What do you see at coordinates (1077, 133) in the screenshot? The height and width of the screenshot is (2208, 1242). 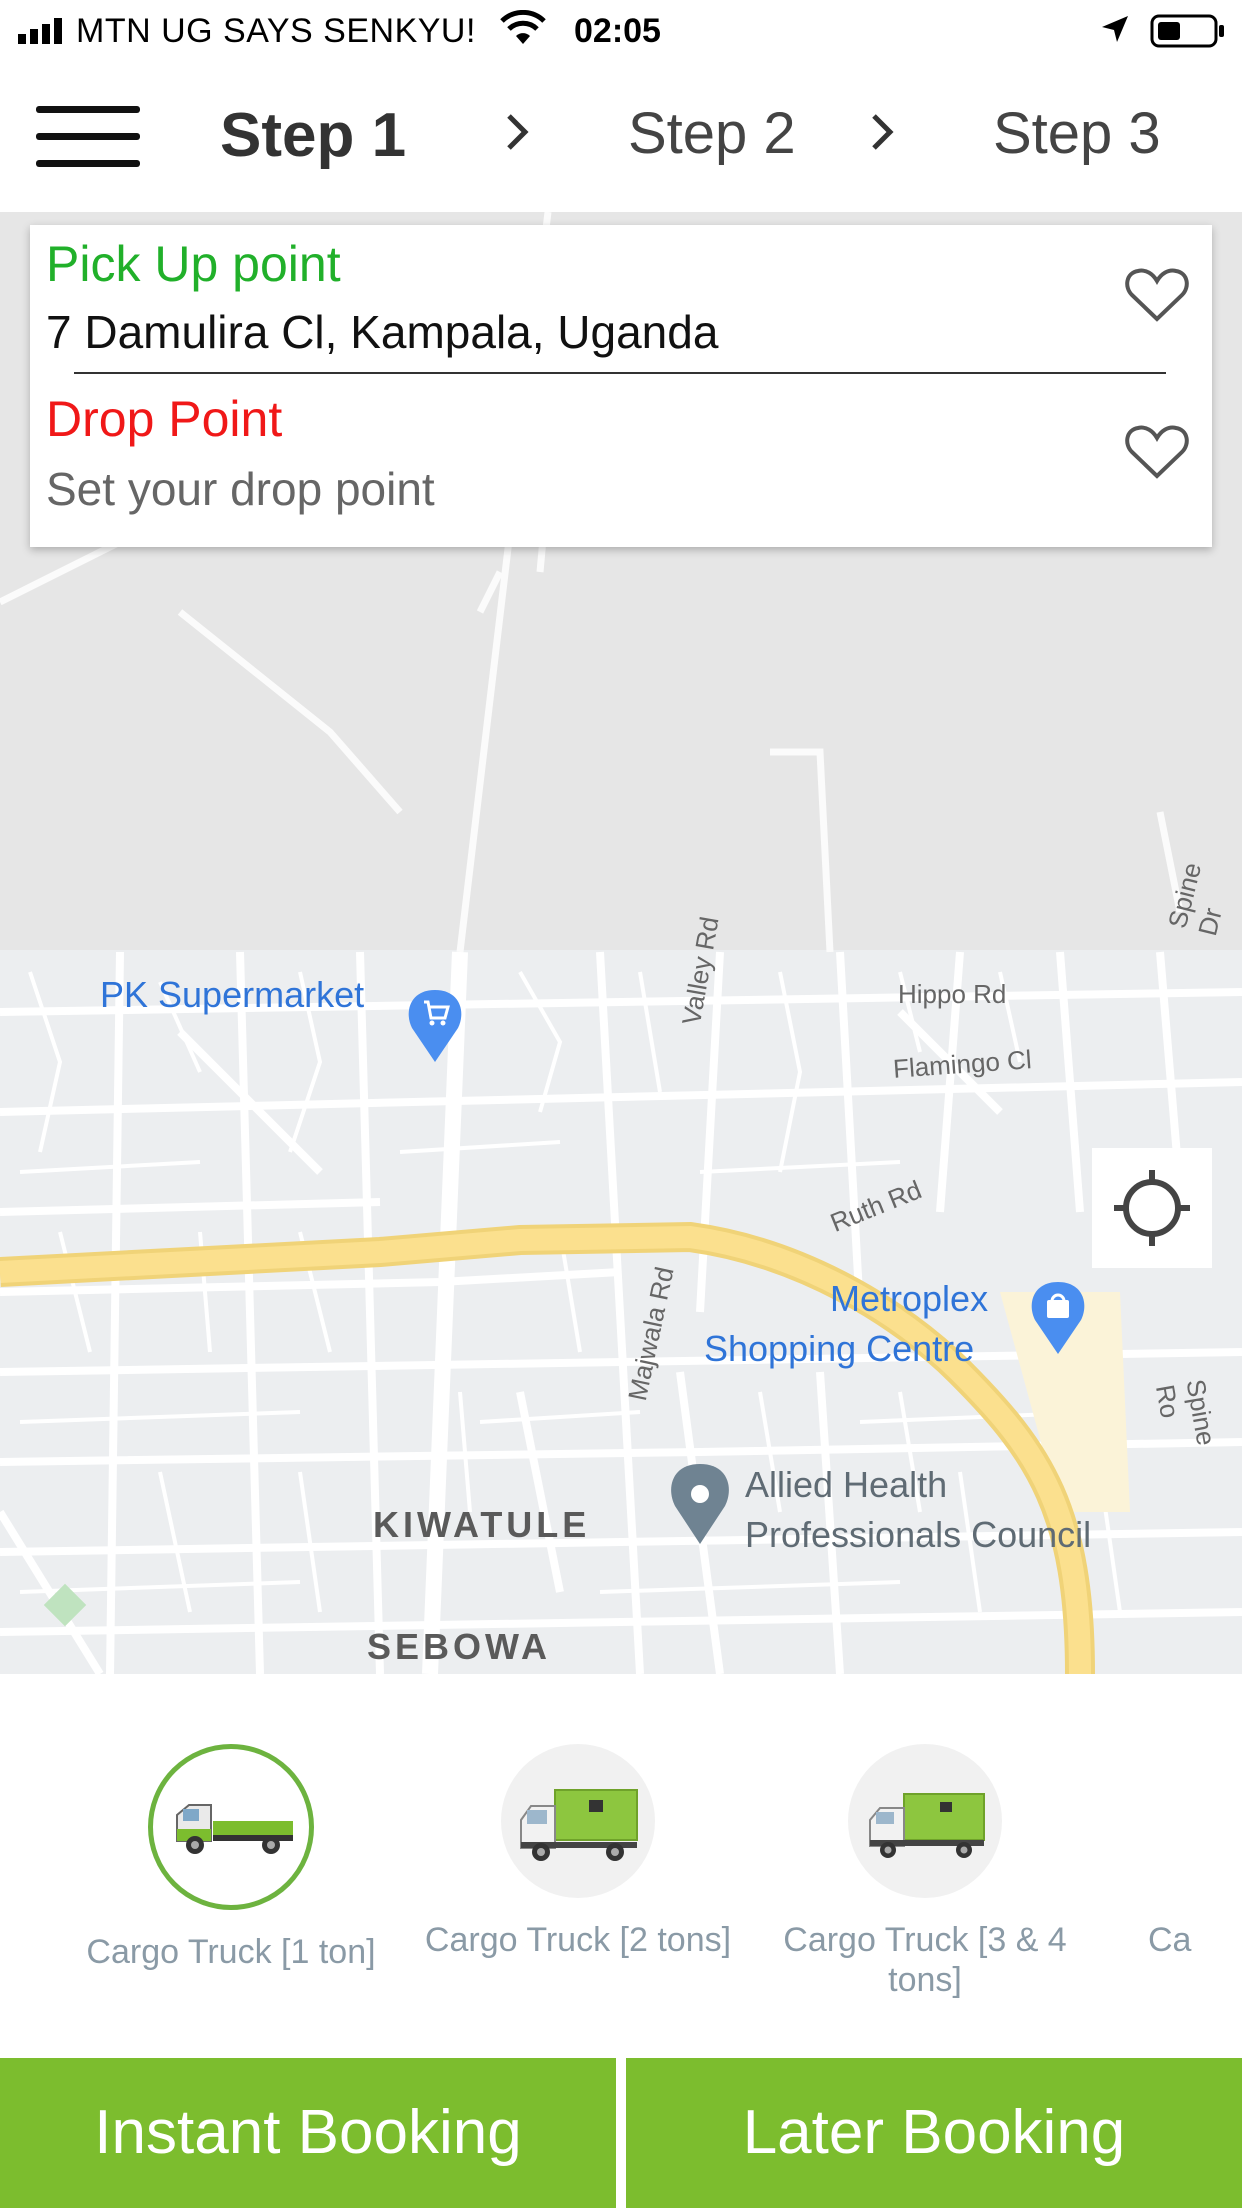 I see `step-3: Step 3` at bounding box center [1077, 133].